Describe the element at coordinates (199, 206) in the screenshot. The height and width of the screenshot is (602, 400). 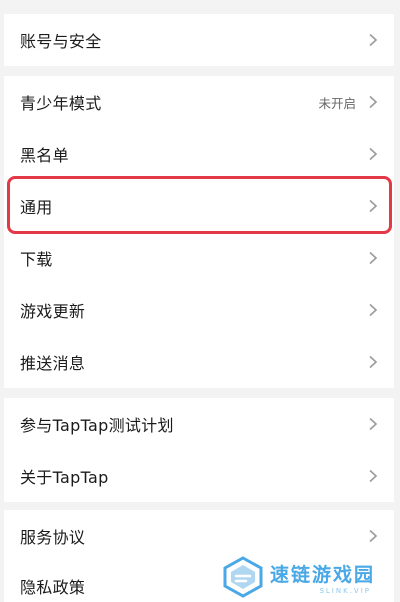
I see `settings-item-general: 通用` at that location.